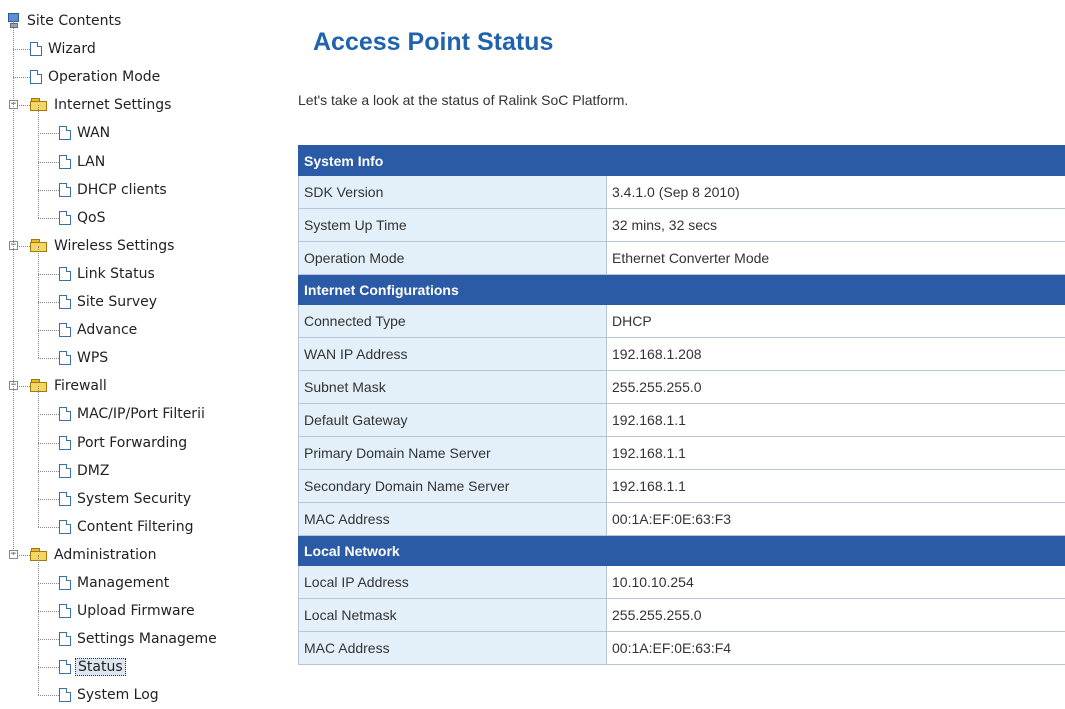 Image resolution: width=1065 pixels, height=709 pixels. Describe the element at coordinates (91, 161) in the screenshot. I see `sidebar-item-lan-label: LAN` at that location.